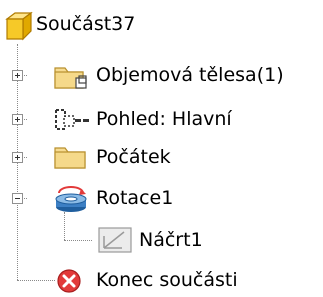 The width and height of the screenshot is (323, 297). Describe the element at coordinates (78, 240) in the screenshot. I see `tree-line-child-h` at that location.